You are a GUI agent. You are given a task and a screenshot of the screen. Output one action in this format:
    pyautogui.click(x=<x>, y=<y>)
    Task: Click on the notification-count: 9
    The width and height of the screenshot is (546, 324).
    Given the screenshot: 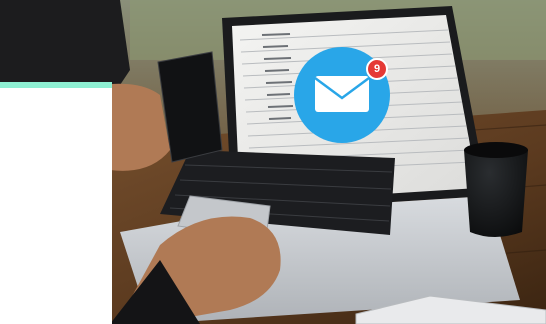 What is the action you would take?
    pyautogui.click(x=377, y=69)
    